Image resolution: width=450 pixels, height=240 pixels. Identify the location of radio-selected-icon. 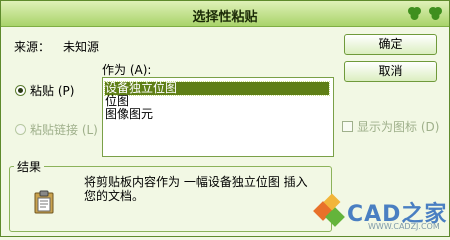
(20, 90).